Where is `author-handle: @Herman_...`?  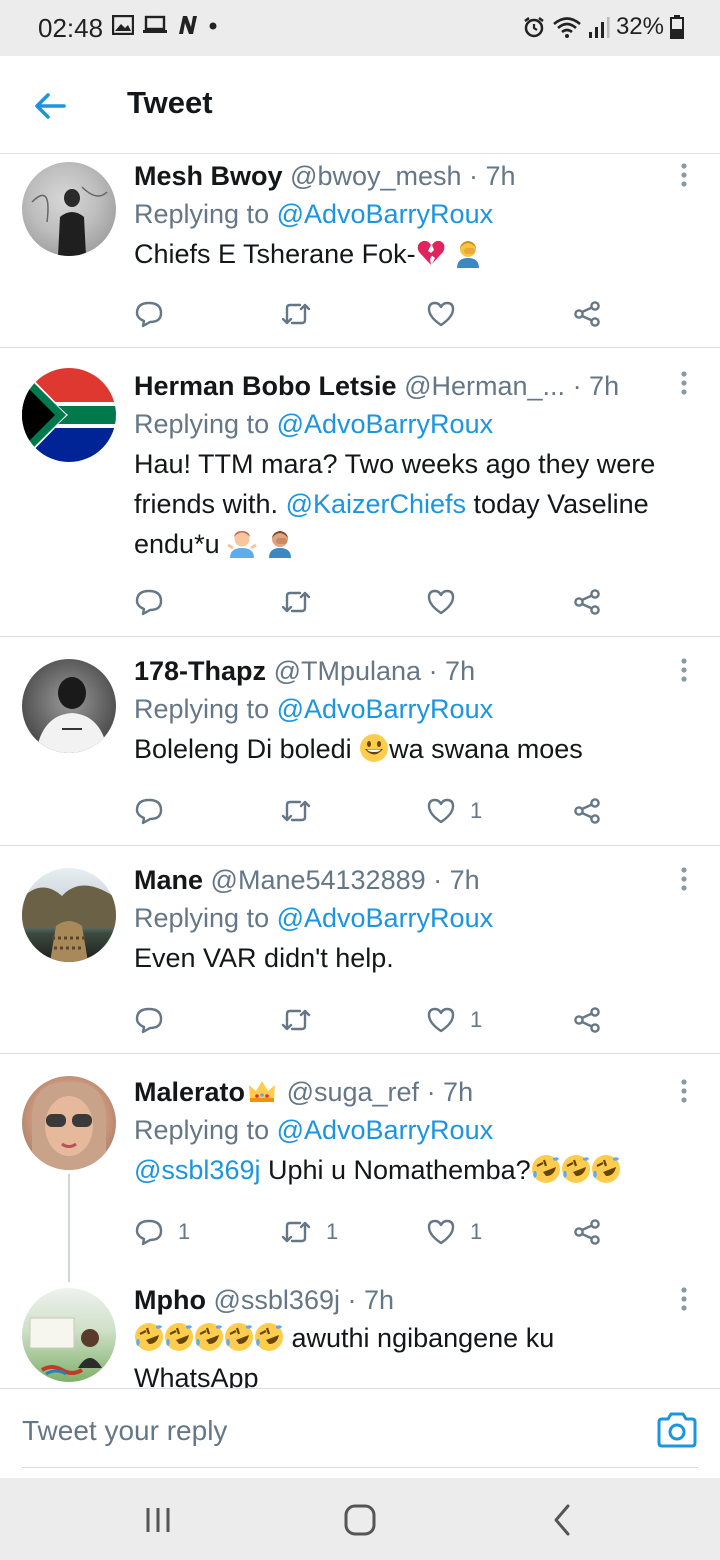 author-handle: @Herman_... is located at coordinates (484, 386).